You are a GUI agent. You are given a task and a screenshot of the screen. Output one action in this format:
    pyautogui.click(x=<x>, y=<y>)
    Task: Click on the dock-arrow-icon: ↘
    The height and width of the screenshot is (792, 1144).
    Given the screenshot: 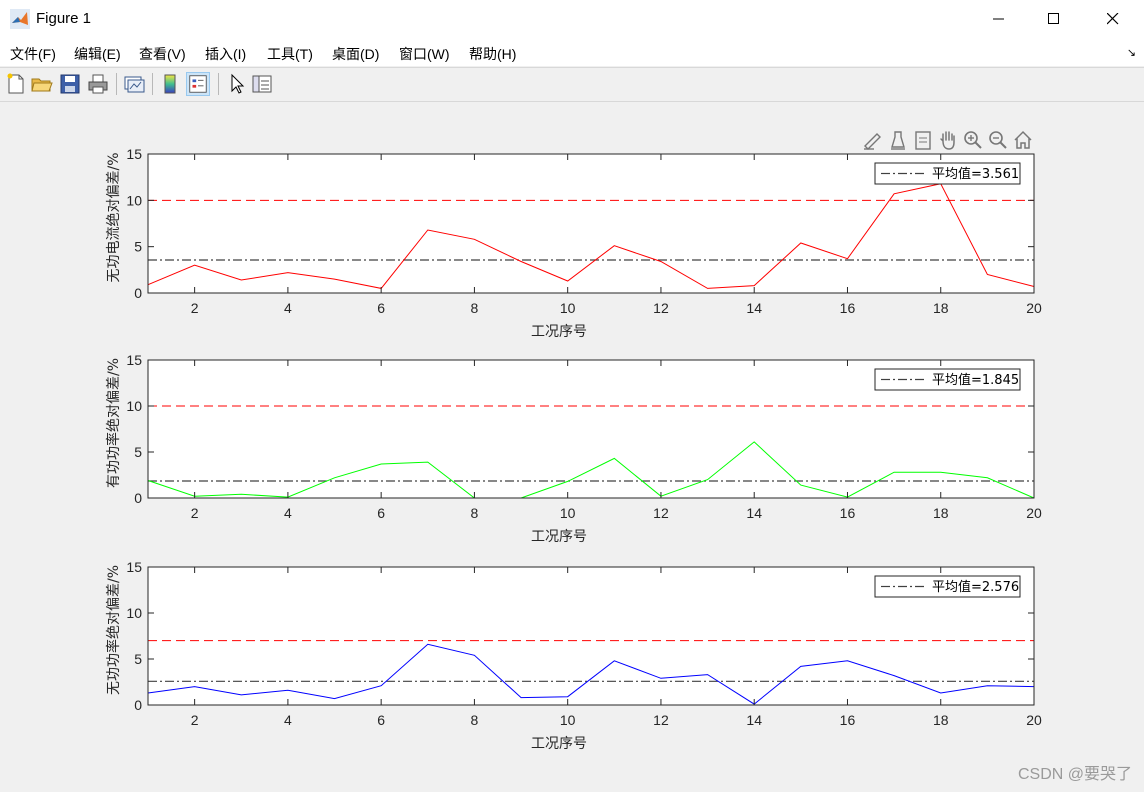 What is the action you would take?
    pyautogui.click(x=1131, y=52)
    